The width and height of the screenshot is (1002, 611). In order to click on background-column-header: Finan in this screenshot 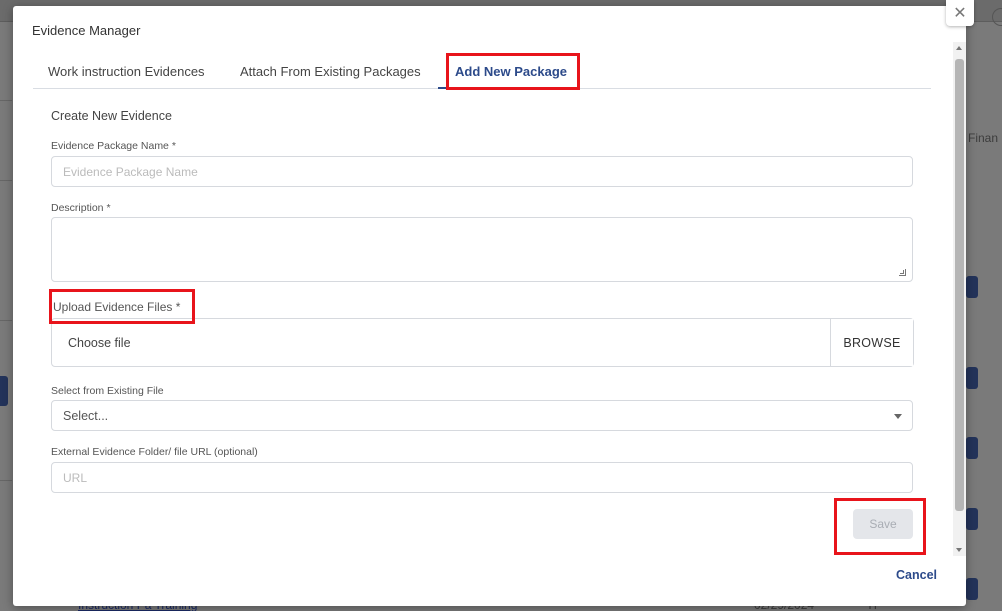, I will do `click(983, 138)`.